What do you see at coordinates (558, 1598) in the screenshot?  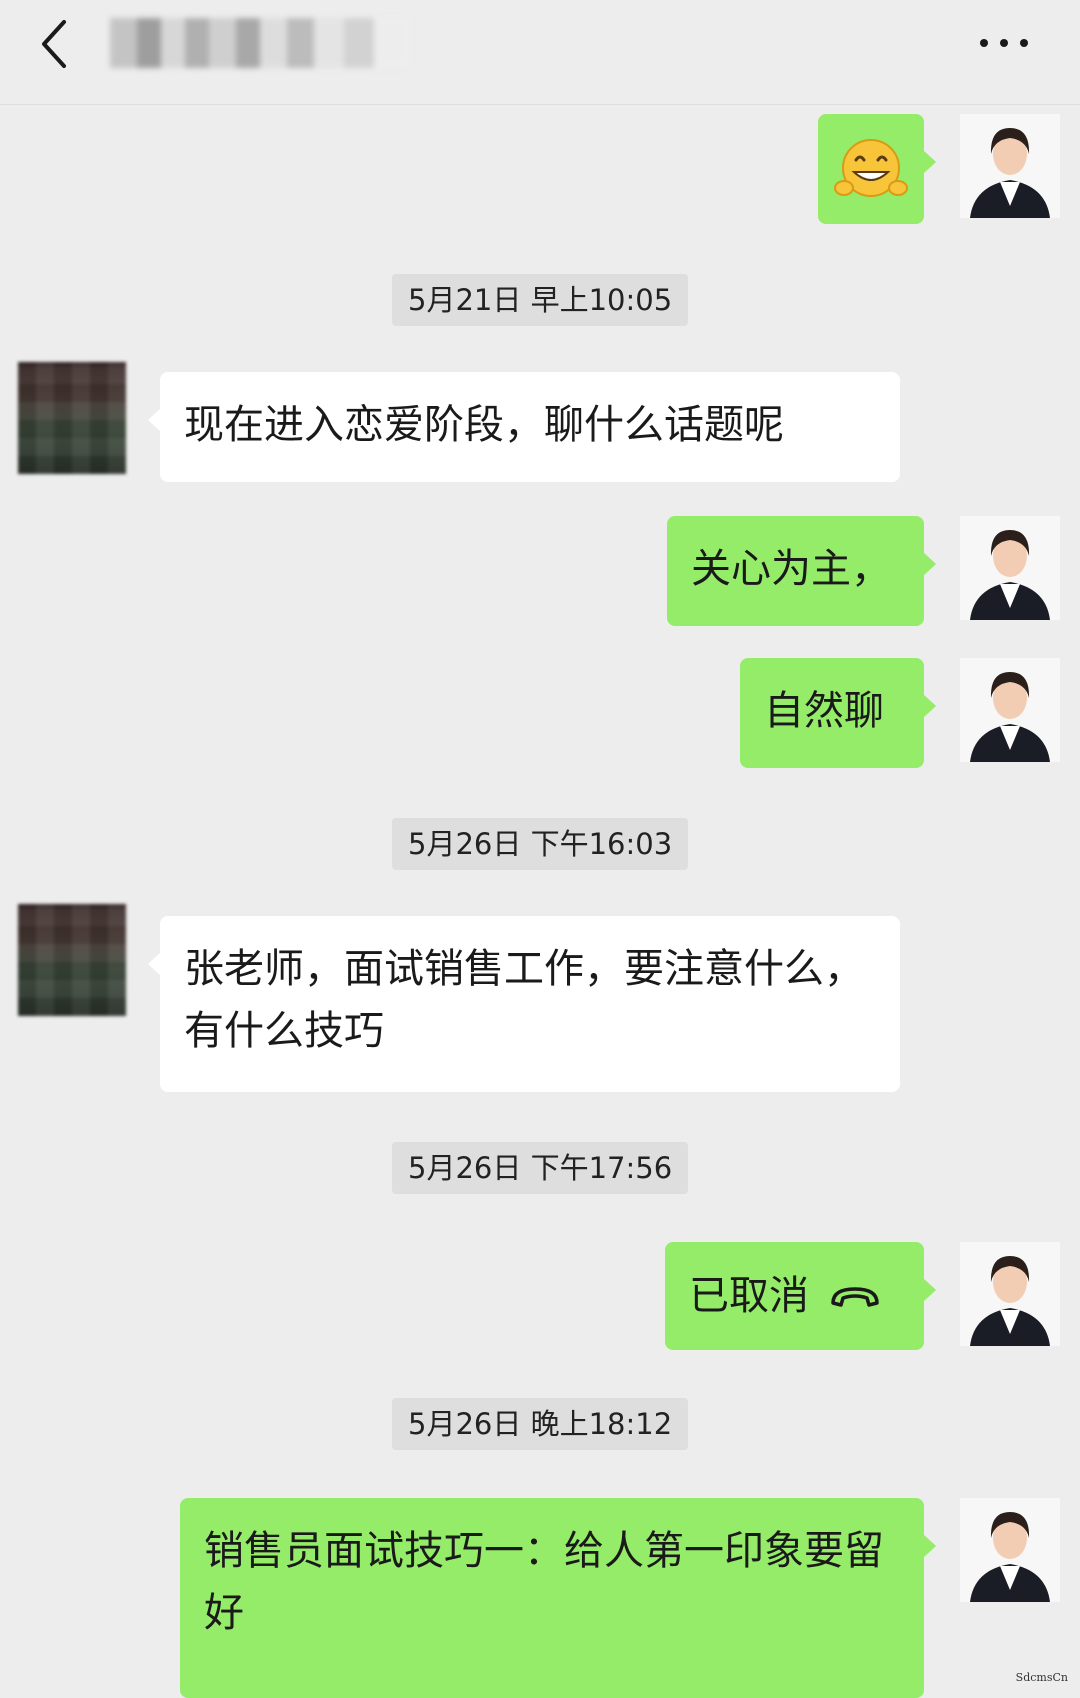 I see `message-bubble: 销售员面试技巧一：给人第一印象要留好` at bounding box center [558, 1598].